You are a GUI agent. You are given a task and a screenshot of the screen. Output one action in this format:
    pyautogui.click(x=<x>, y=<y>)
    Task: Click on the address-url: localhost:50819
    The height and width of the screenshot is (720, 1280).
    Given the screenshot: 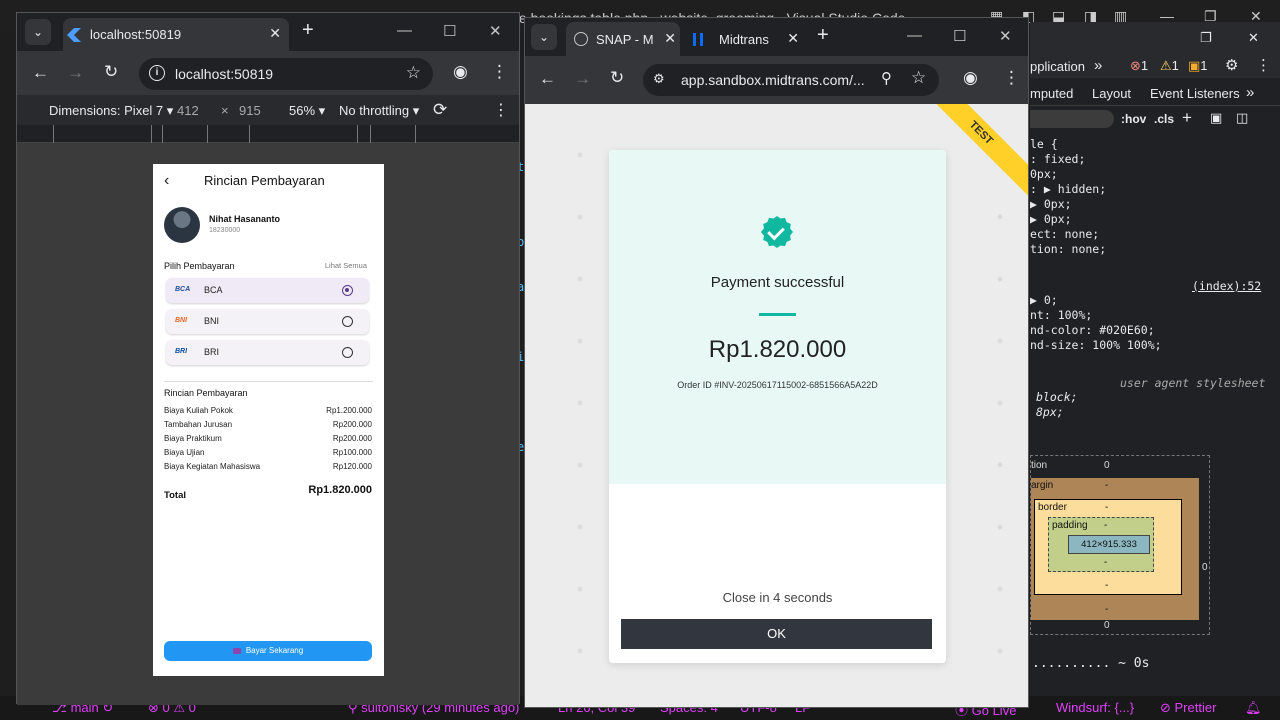 What is the action you would take?
    pyautogui.click(x=224, y=74)
    